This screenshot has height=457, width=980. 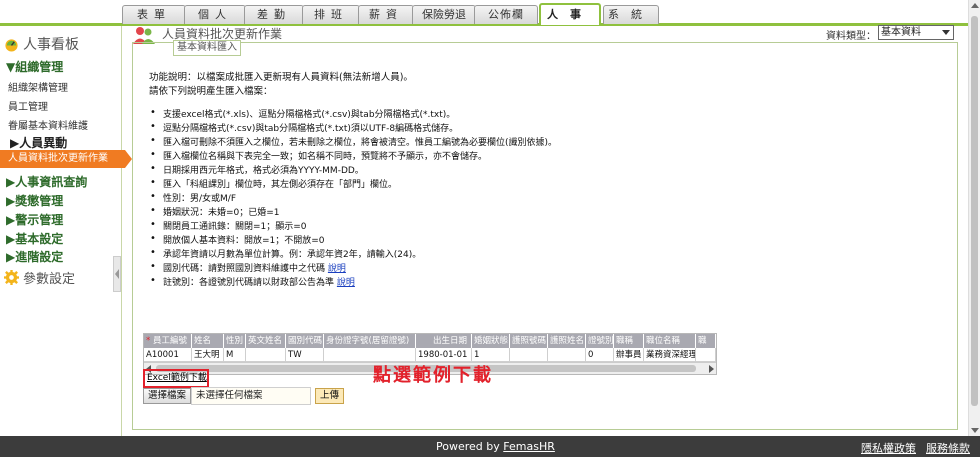 I want to click on sidebar-header-label: 人事看板, so click(x=51, y=45).